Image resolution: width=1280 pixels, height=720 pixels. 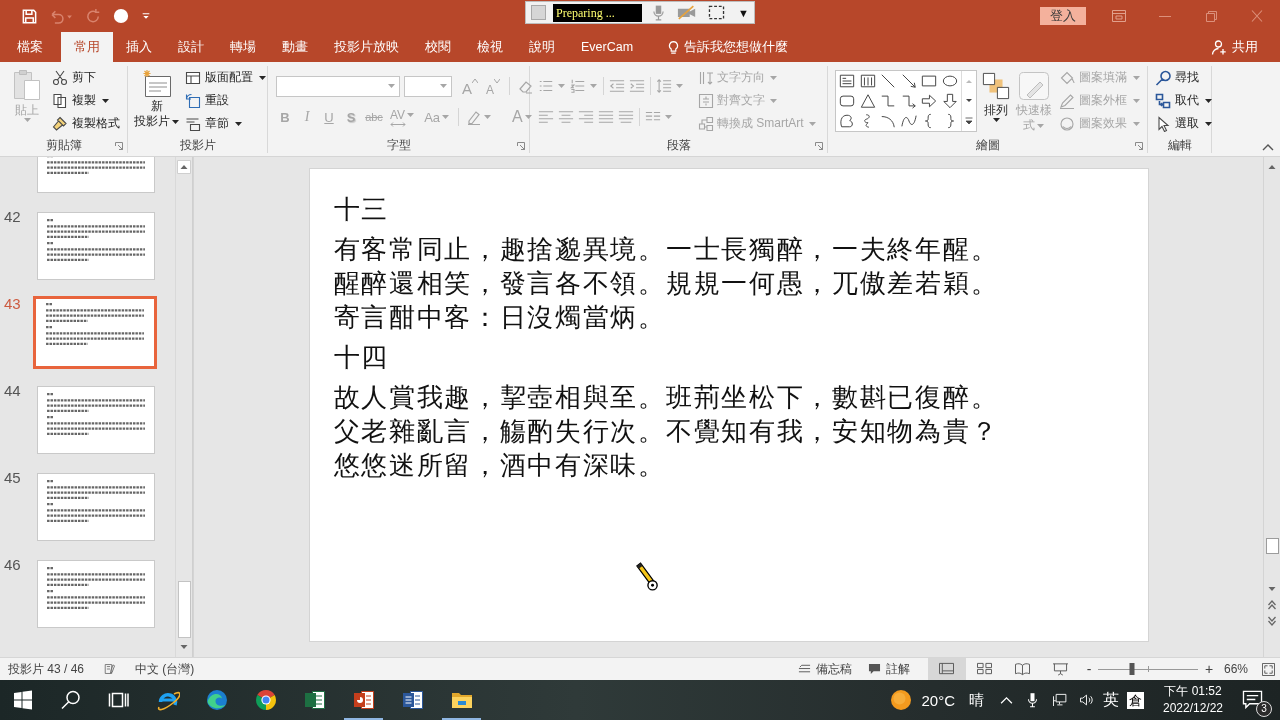 What do you see at coordinates (1063, 16) in the screenshot?
I see `sign-in-button: 登入` at bounding box center [1063, 16].